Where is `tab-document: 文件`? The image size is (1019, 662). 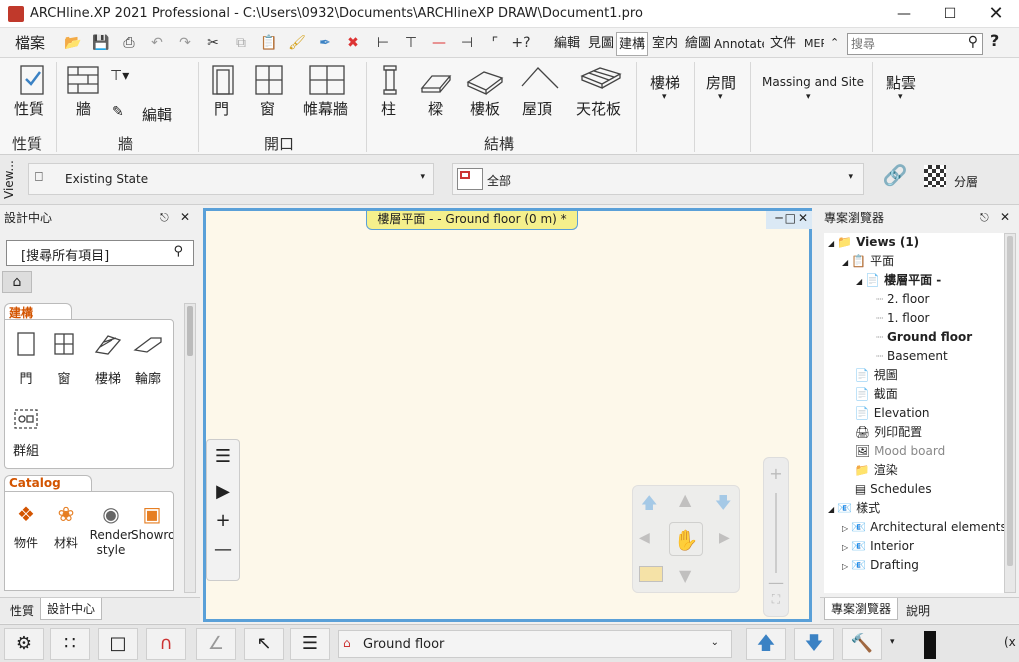 tab-document: 文件 is located at coordinates (783, 44).